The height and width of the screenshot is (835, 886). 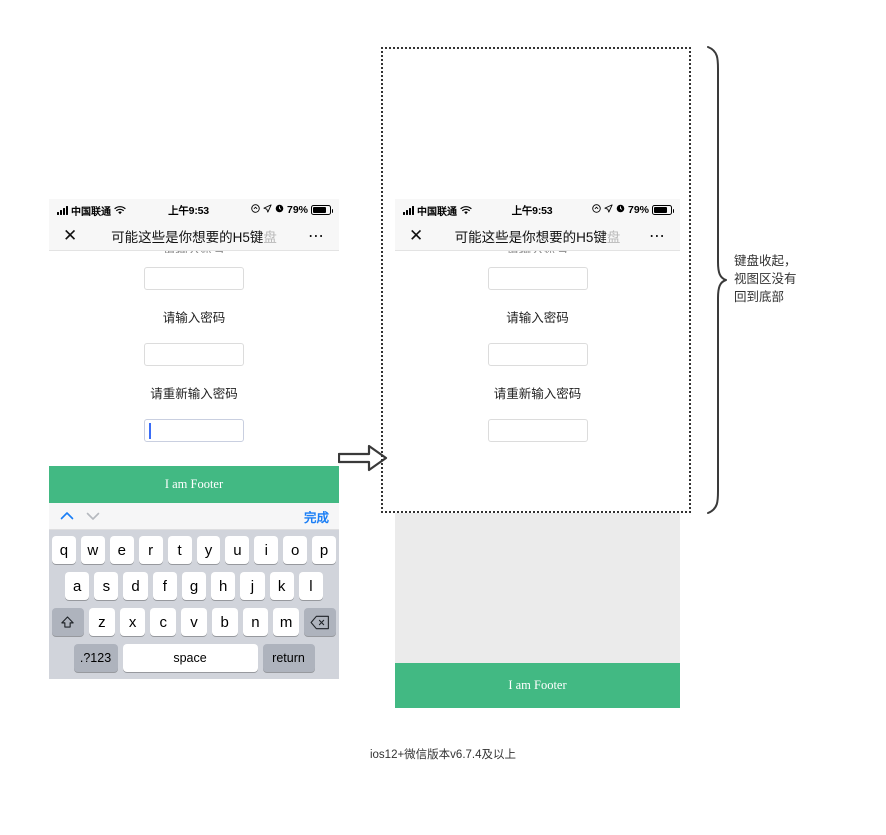 I want to click on text-caret, so click(x=150, y=430).